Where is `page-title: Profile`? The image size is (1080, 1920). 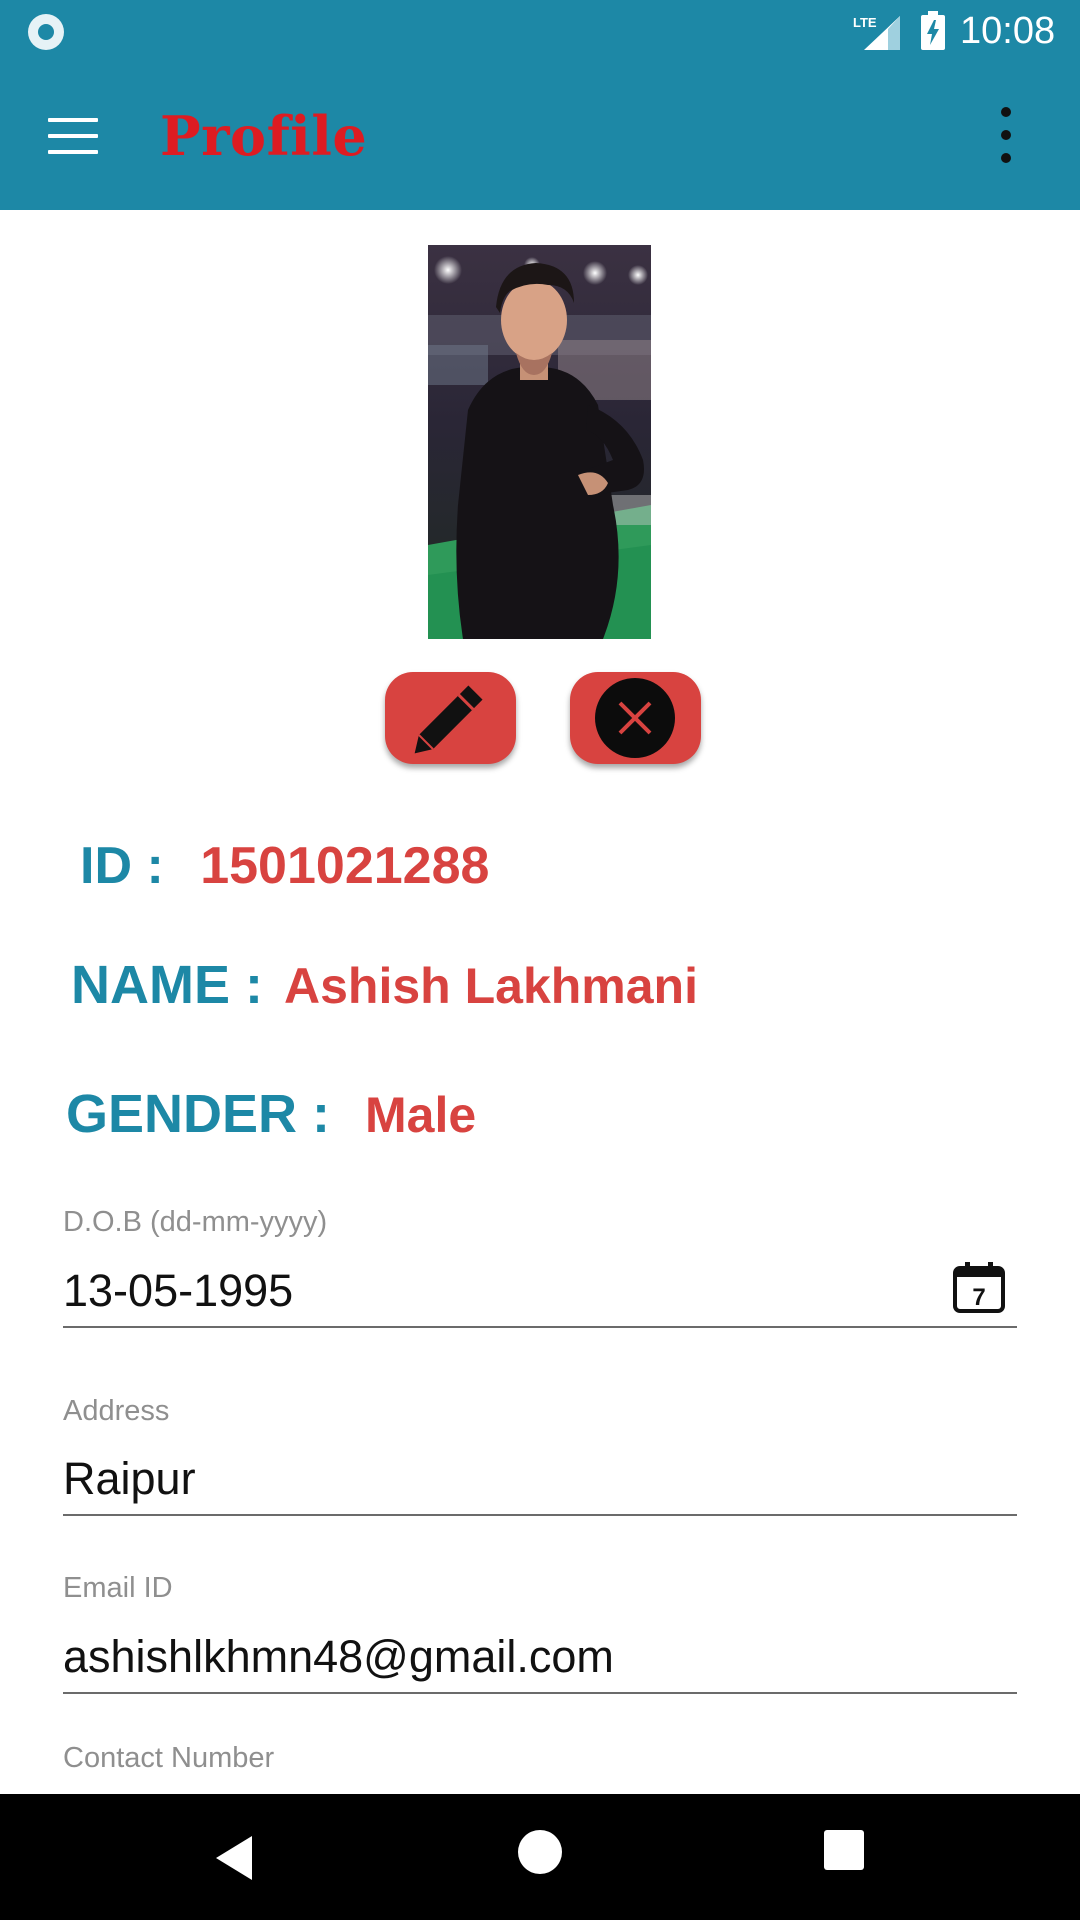 page-title: Profile is located at coordinates (264, 136).